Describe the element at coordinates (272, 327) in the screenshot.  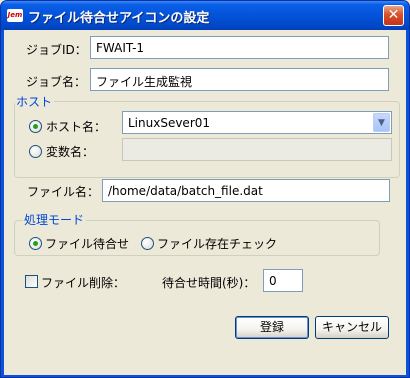
I see `register-button: 登録` at that location.